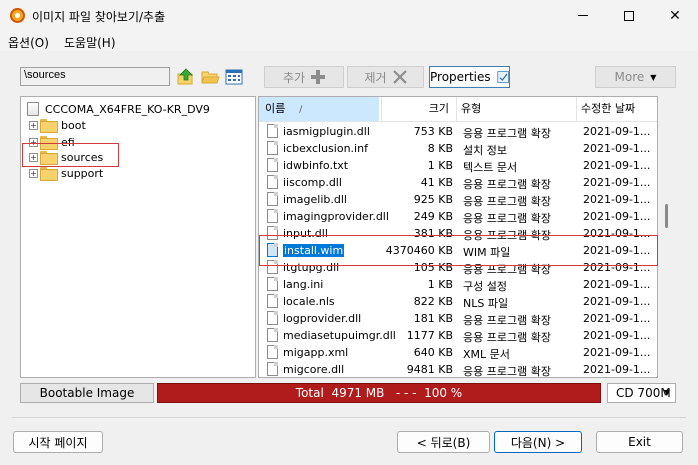 This screenshot has width=698, height=465. I want to click on file-type: 텍스트 문서, so click(490, 167).